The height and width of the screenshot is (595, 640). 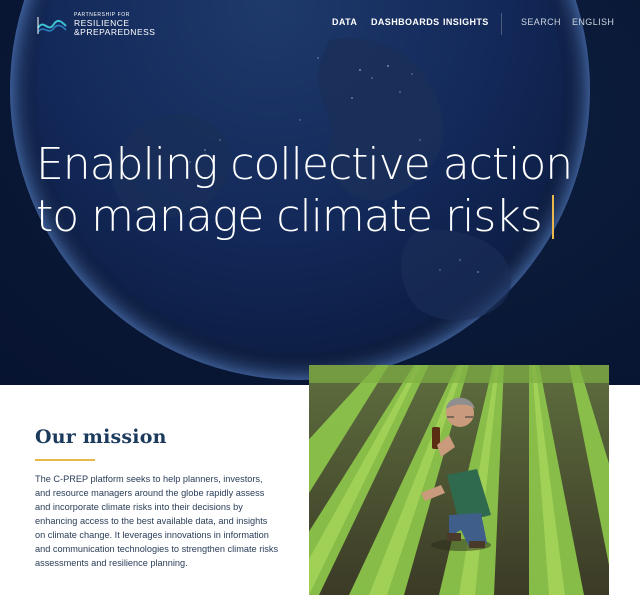 What do you see at coordinates (65, 460) in the screenshot?
I see `mission-underline` at bounding box center [65, 460].